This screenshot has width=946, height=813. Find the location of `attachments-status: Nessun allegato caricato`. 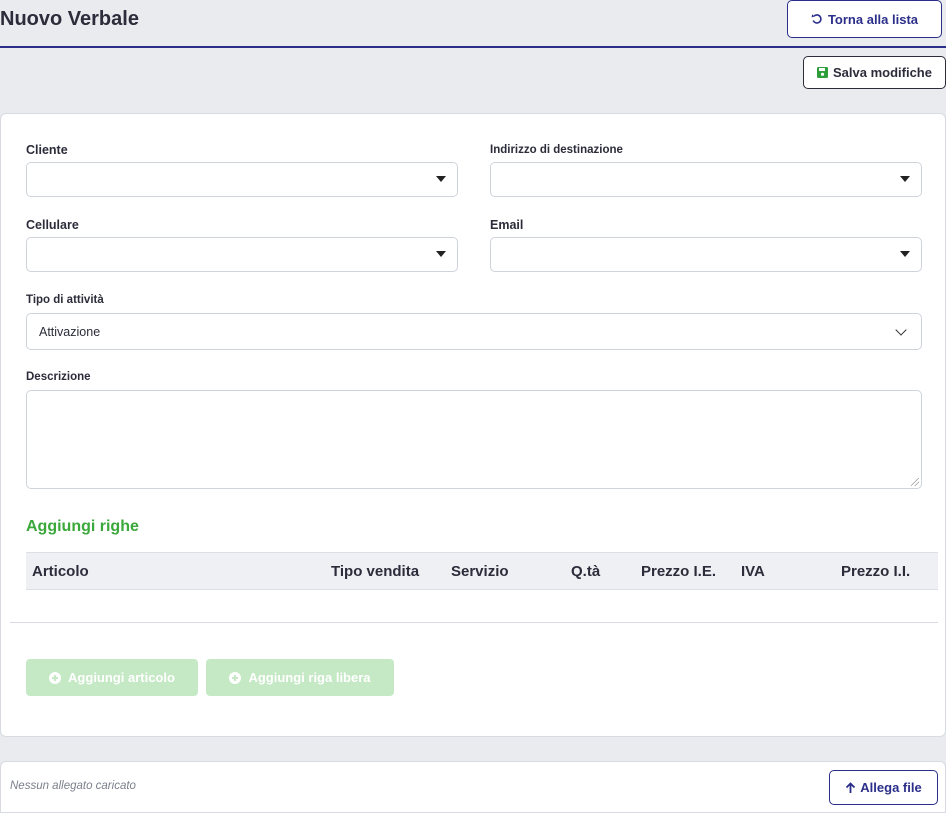

attachments-status: Nessun allegato caricato is located at coordinates (73, 786).